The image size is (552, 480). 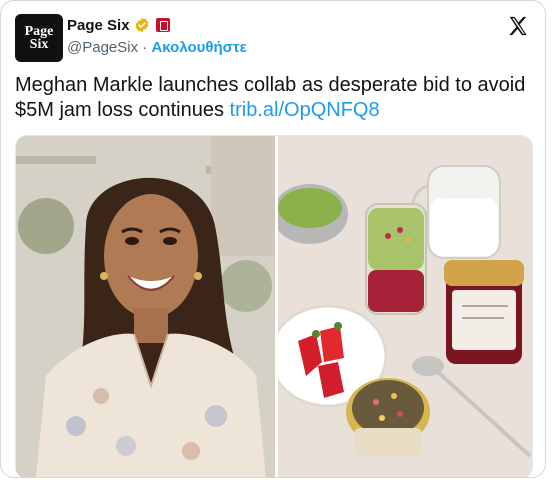 What do you see at coordinates (305, 110) in the screenshot?
I see `tweet-link: trib.al/OpQNFQ8` at bounding box center [305, 110].